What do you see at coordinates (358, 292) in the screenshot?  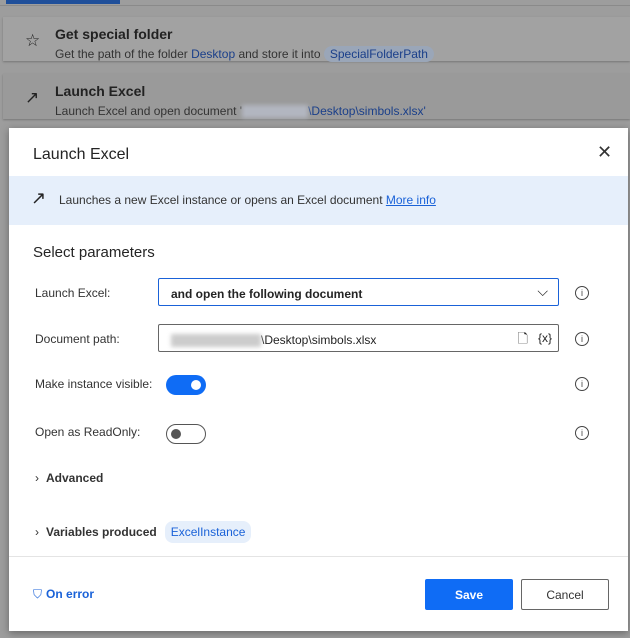 I see `launch-excel-dropdown: and open the following document ⌵` at bounding box center [358, 292].